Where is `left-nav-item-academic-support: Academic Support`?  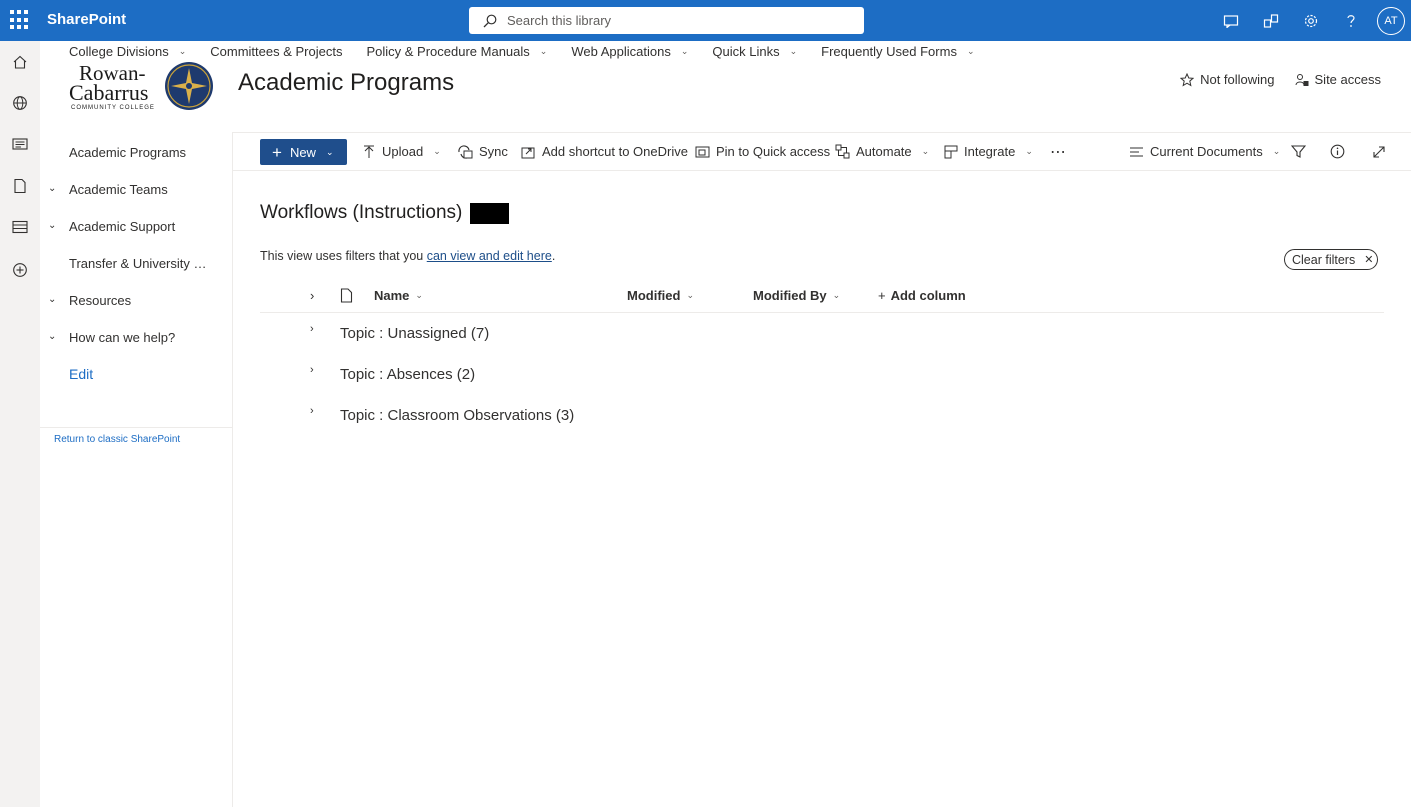 left-nav-item-academic-support: Academic Support is located at coordinates (141, 226).